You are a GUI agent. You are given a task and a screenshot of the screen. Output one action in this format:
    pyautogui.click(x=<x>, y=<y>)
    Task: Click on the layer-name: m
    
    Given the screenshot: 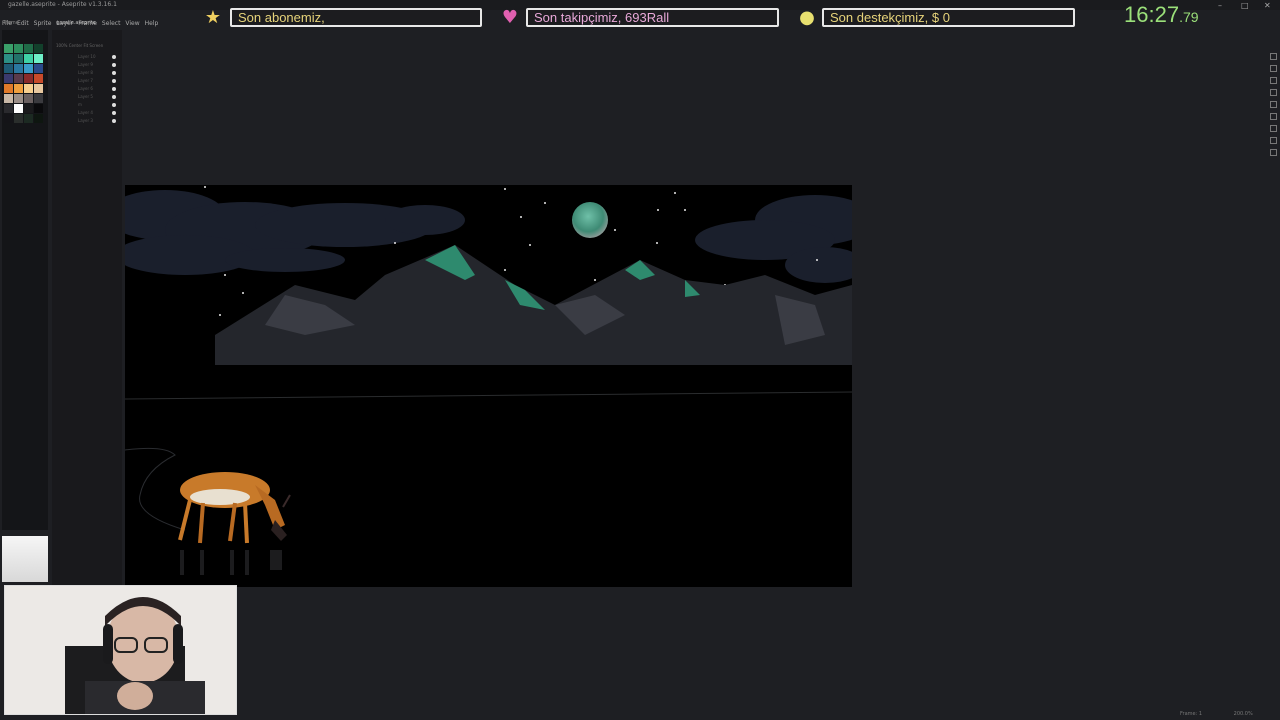 What is the action you would take?
    pyautogui.click(x=80, y=104)
    